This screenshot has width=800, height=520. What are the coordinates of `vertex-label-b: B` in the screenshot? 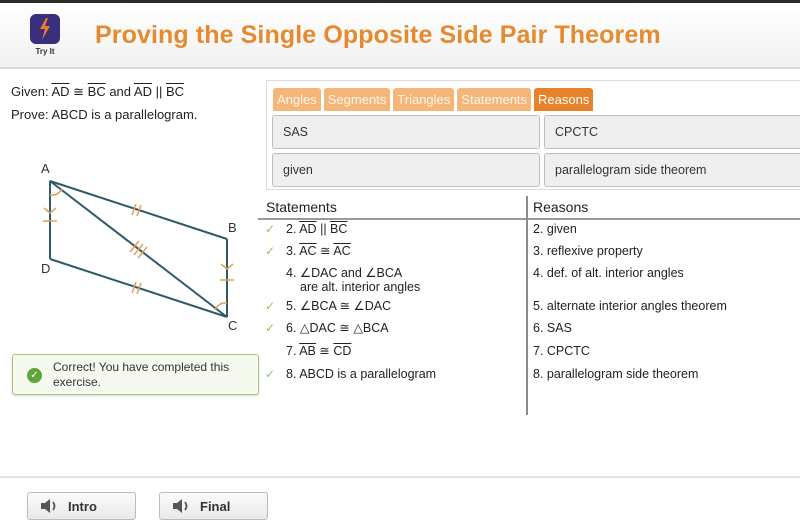 It's located at (232, 227).